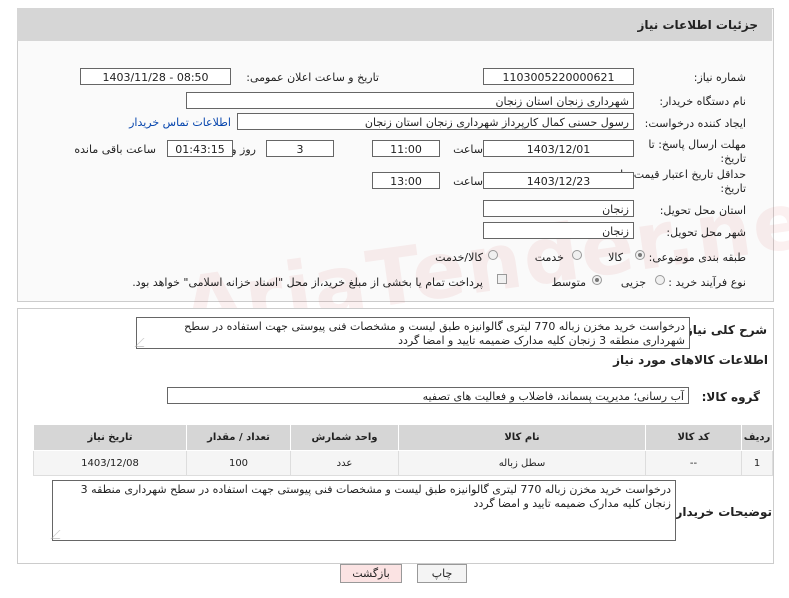 This screenshot has height=598, width=789. I want to click on cell-code: --, so click(693, 463).